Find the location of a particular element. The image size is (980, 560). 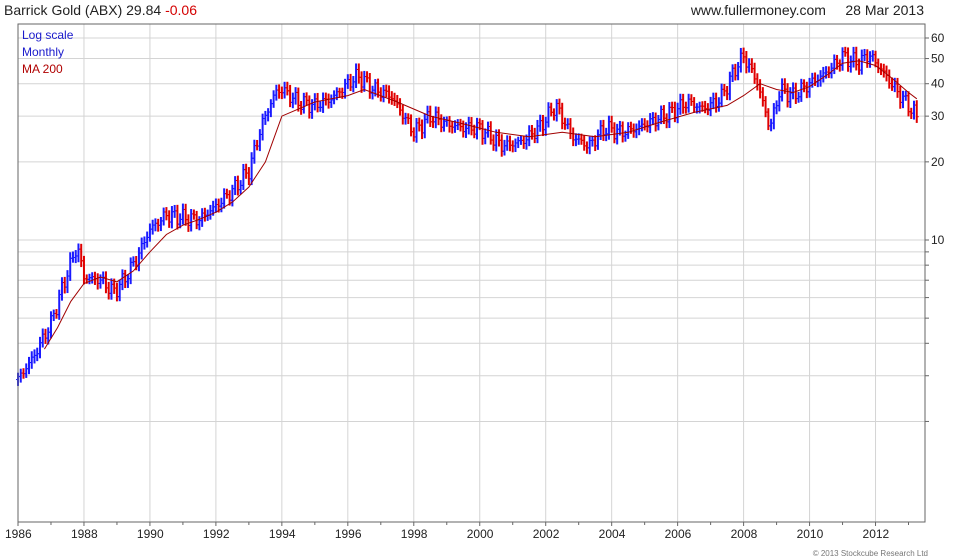

x-tick-label: 1996 is located at coordinates (348, 534).